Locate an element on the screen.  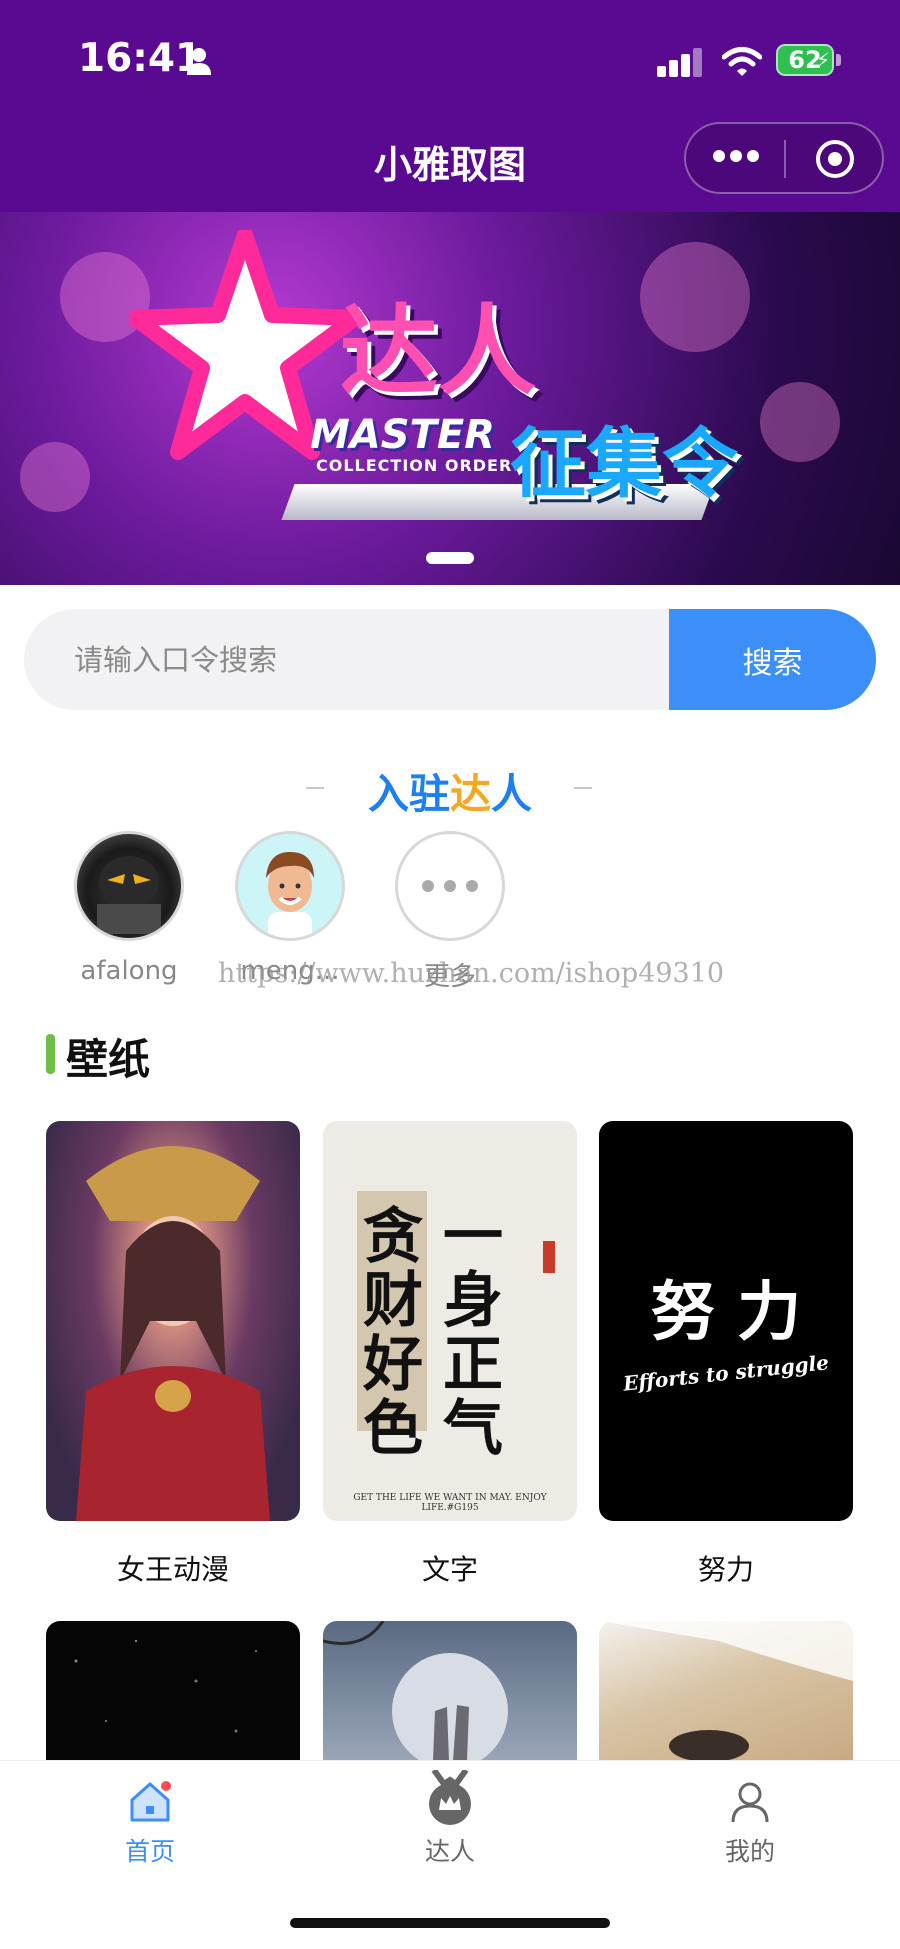
heading-dash-right is located at coordinates (583, 788).